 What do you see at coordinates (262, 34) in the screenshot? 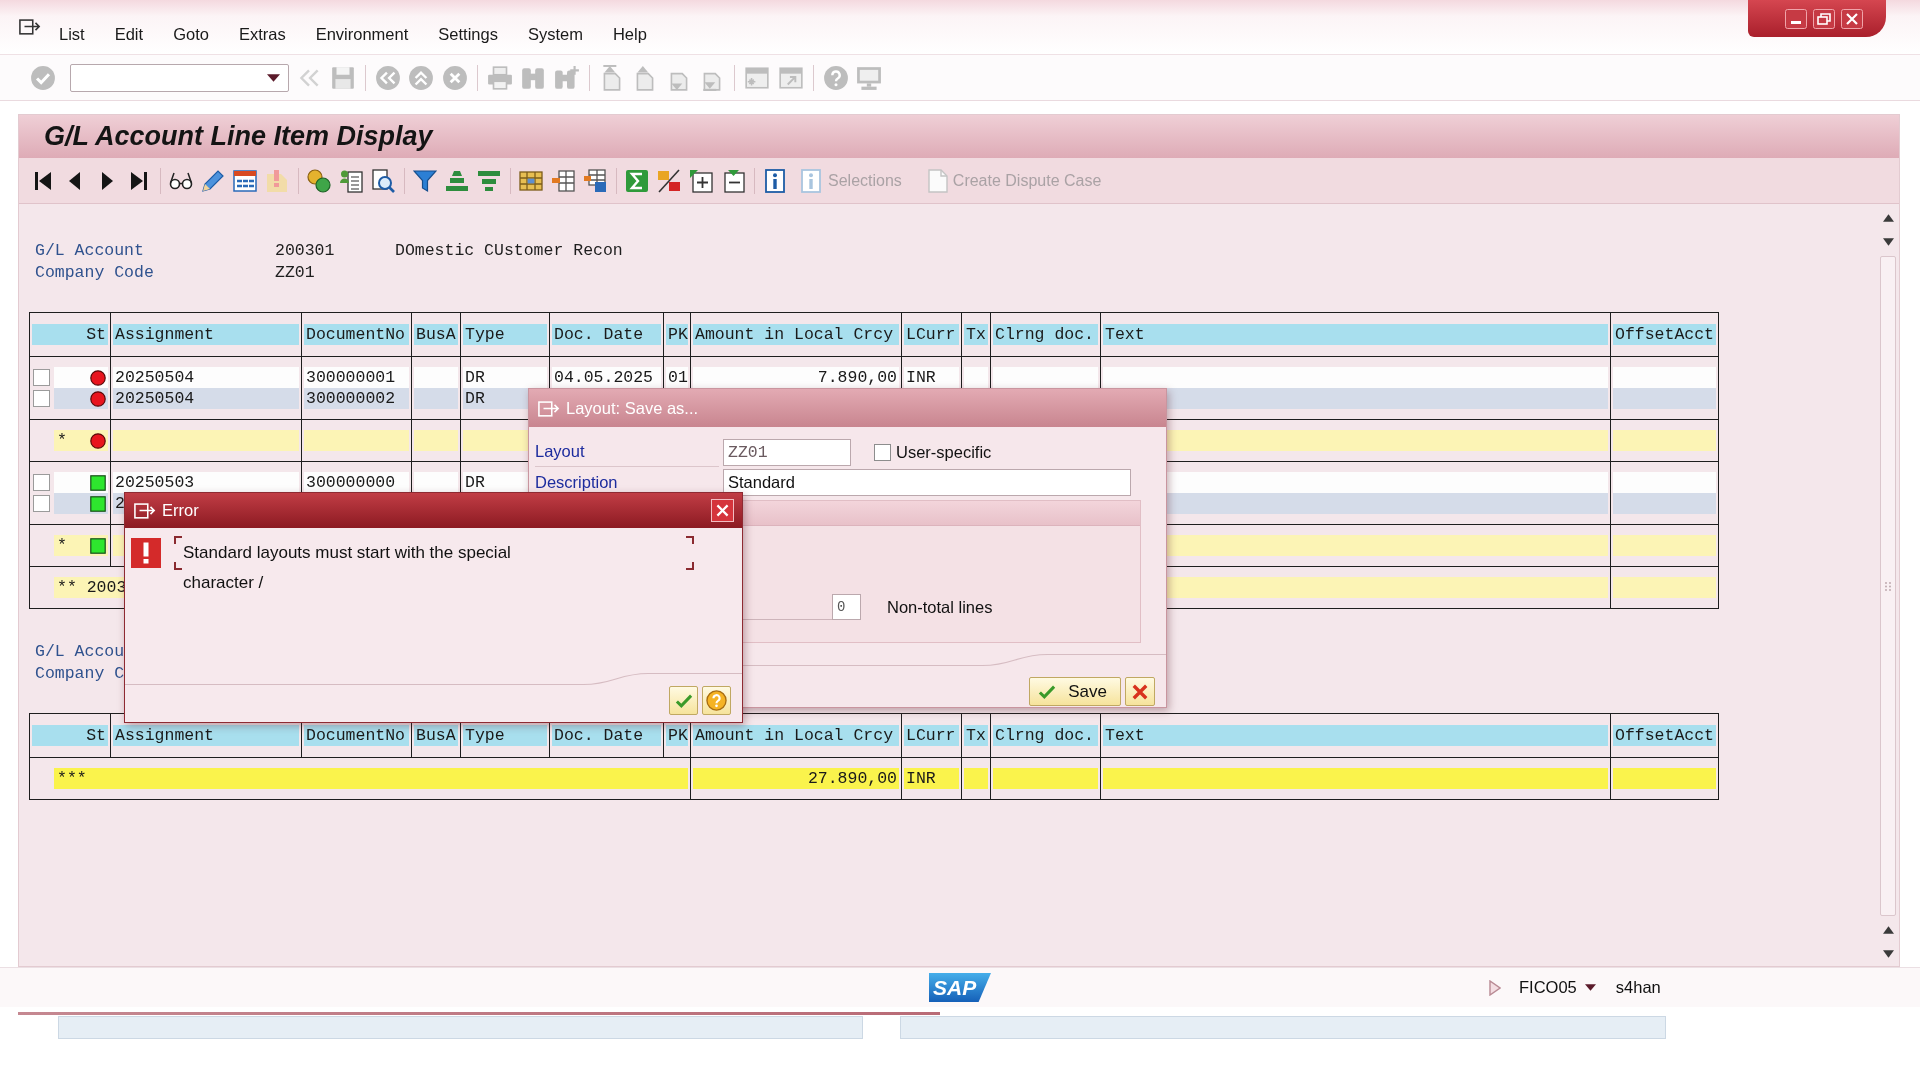
I see `menu-item: Extras` at bounding box center [262, 34].